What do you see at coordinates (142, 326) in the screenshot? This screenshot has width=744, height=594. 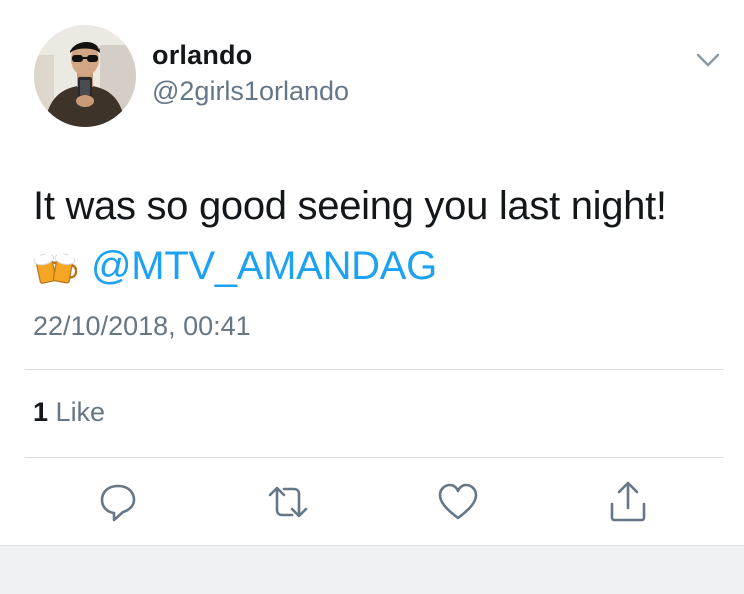 I see `tweet-timestamp: 22/10/2018, 00:41` at bounding box center [142, 326].